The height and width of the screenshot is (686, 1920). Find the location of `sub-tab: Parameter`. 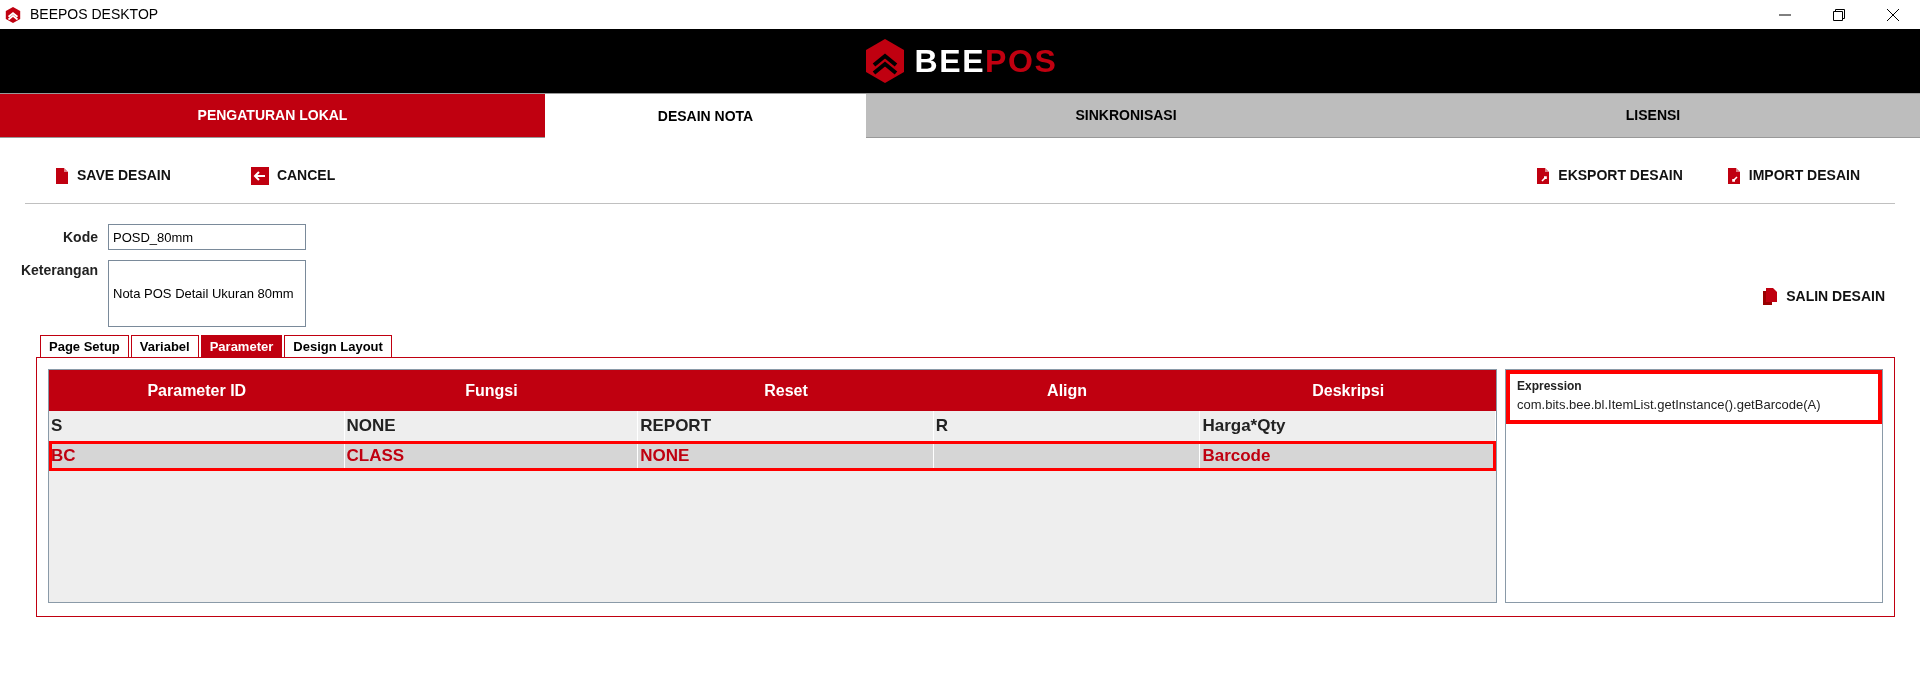

sub-tab: Parameter is located at coordinates (241, 346).